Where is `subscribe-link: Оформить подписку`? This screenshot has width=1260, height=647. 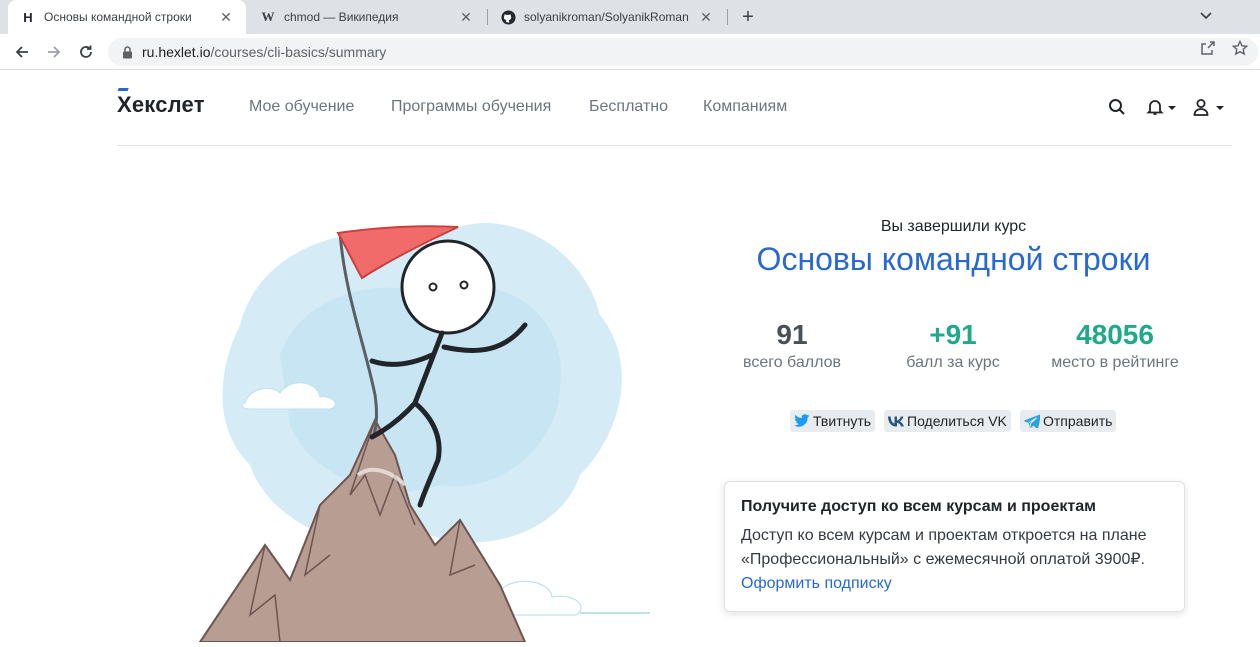 subscribe-link: Оформить подписку is located at coordinates (954, 584).